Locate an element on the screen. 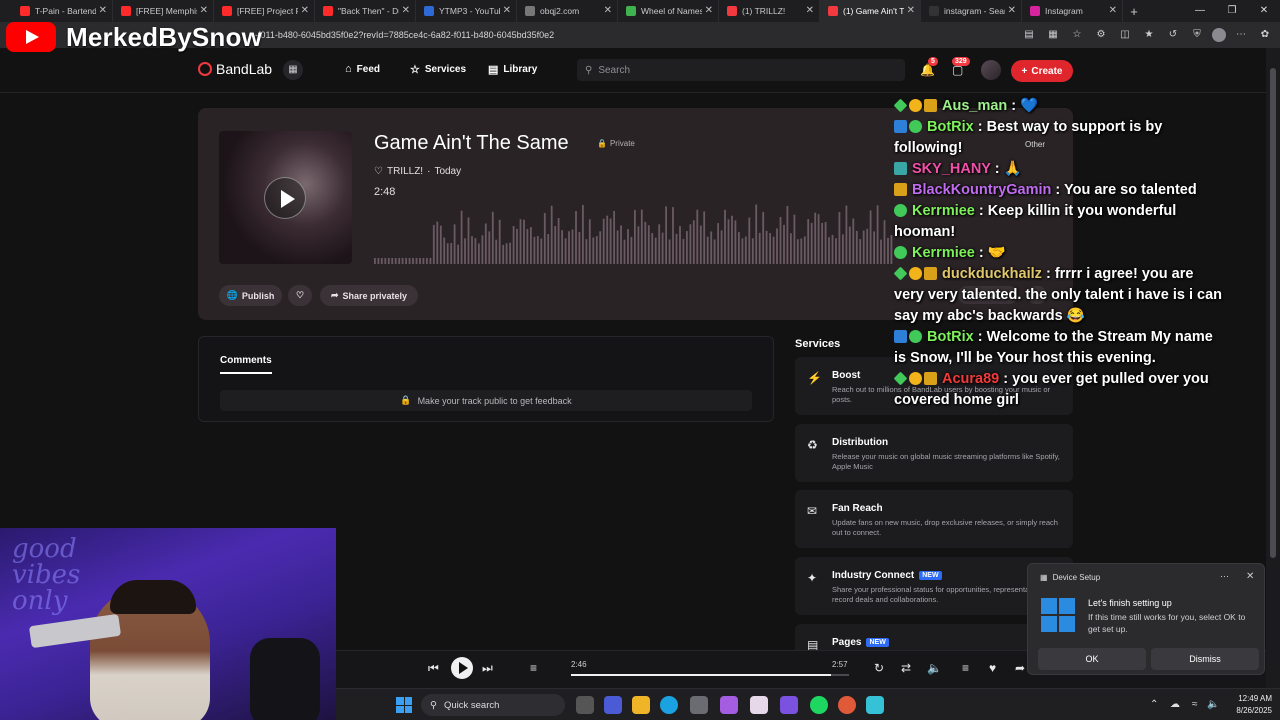 The height and width of the screenshot is (720, 1280). close-window-button: ✕ is located at coordinates (1264, 11).